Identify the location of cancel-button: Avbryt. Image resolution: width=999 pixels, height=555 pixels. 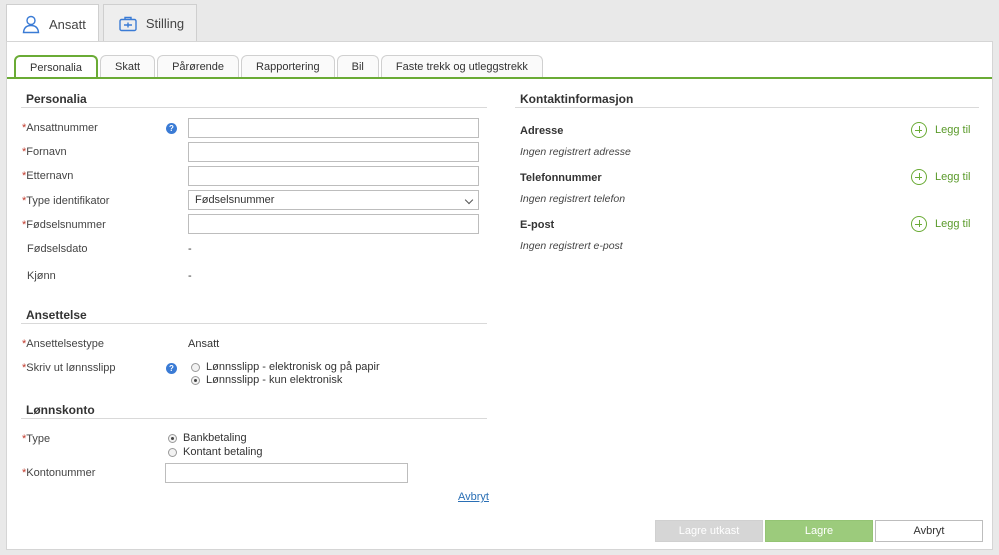
(929, 531).